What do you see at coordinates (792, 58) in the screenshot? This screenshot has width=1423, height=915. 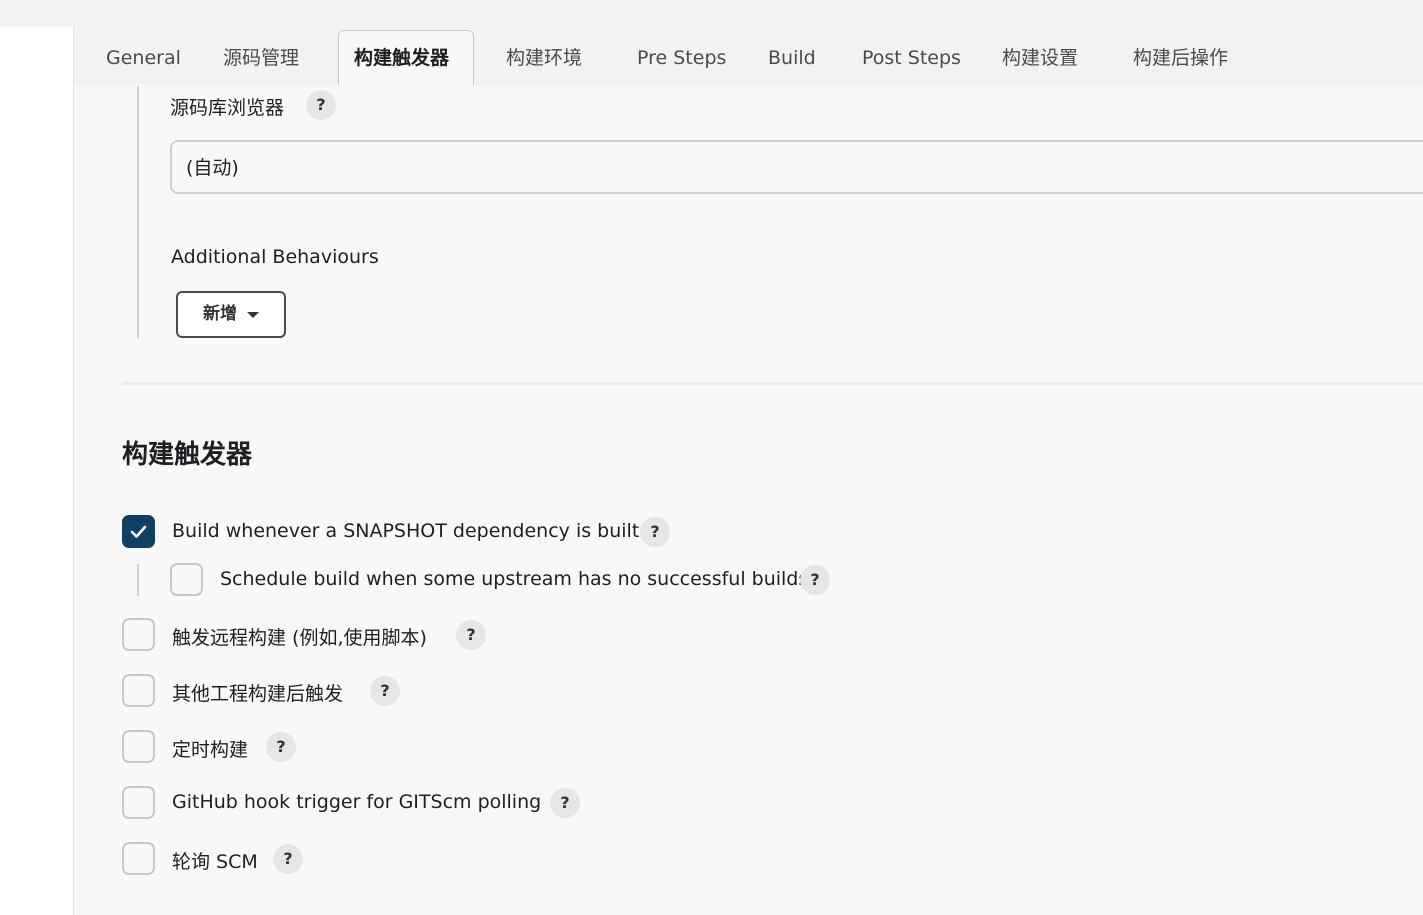 I see `tab-build: Build` at bounding box center [792, 58].